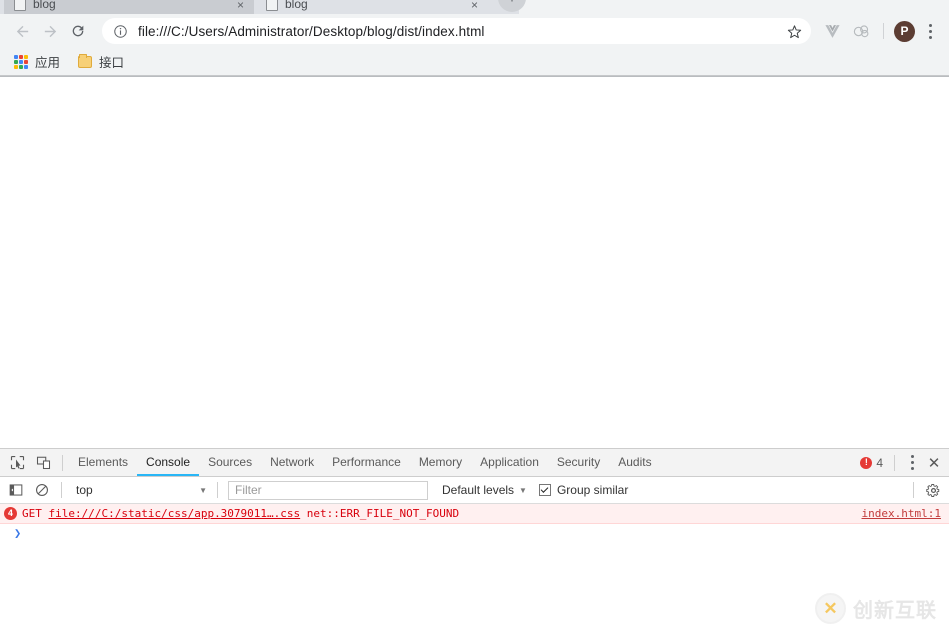  What do you see at coordinates (794, 31) in the screenshot?
I see `bookmark-star-icon` at bounding box center [794, 31].